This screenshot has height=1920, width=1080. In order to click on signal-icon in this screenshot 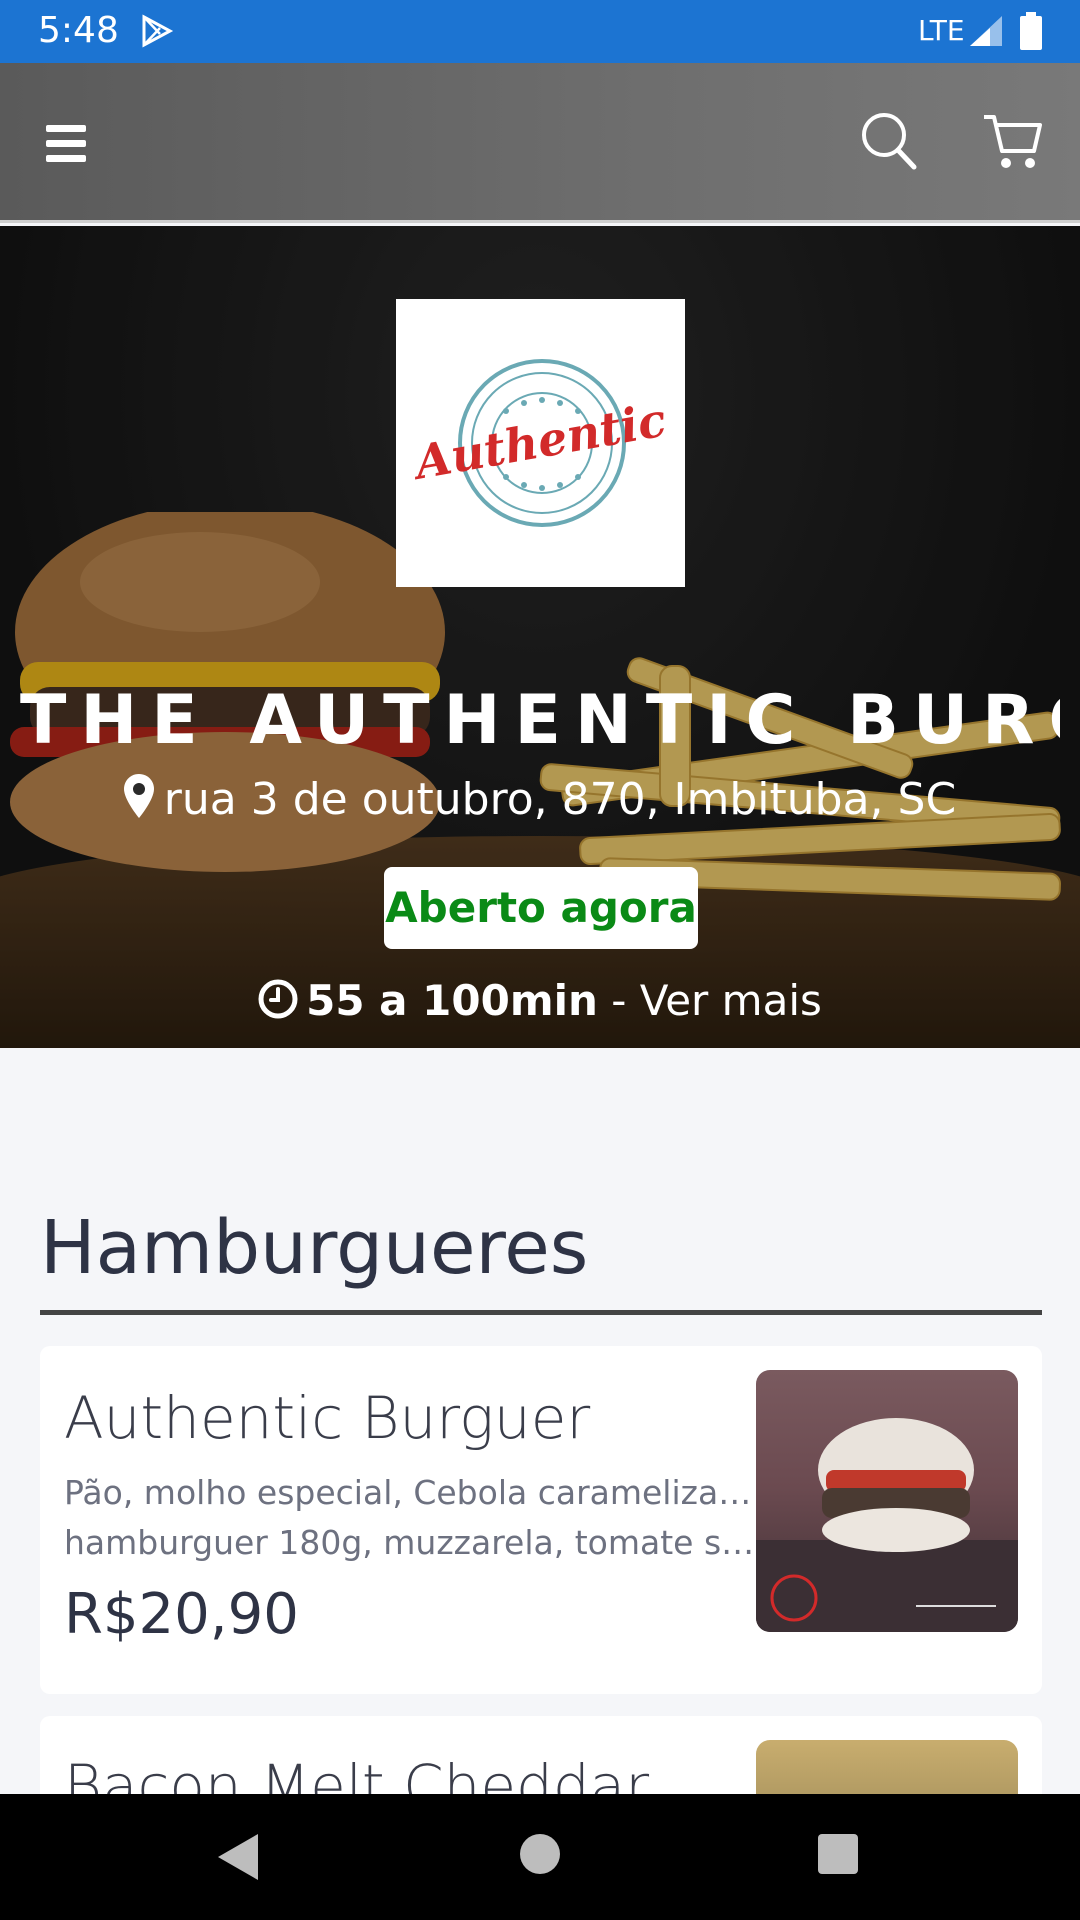, I will do `click(986, 31)`.